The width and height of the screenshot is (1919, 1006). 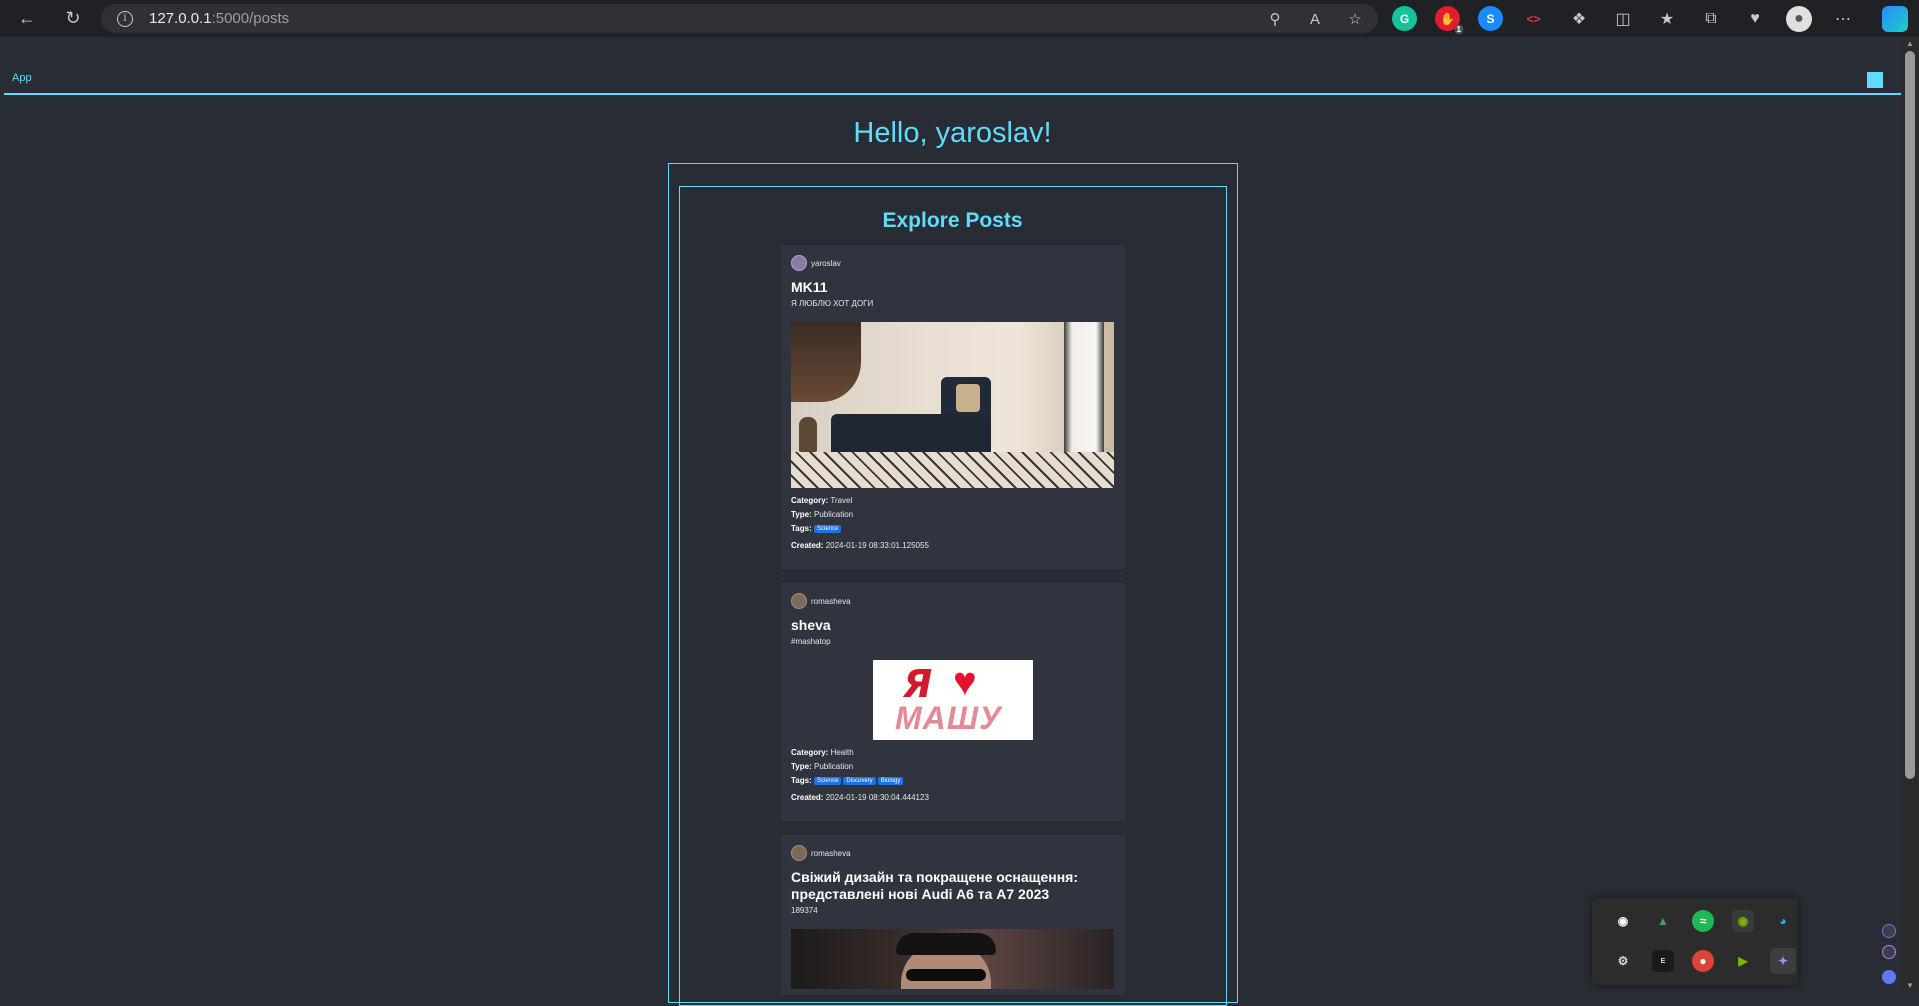 What do you see at coordinates (1843, 19) in the screenshot?
I see `more-menu-icon: ⋯` at bounding box center [1843, 19].